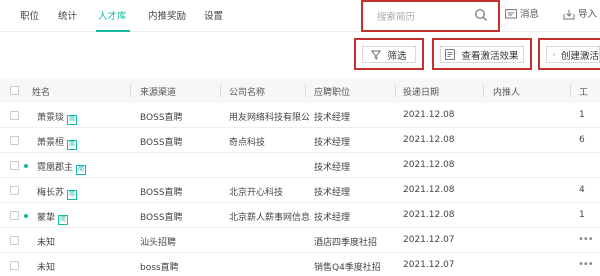 The width and height of the screenshot is (600, 276). I want to click on message-icon, so click(511, 14).